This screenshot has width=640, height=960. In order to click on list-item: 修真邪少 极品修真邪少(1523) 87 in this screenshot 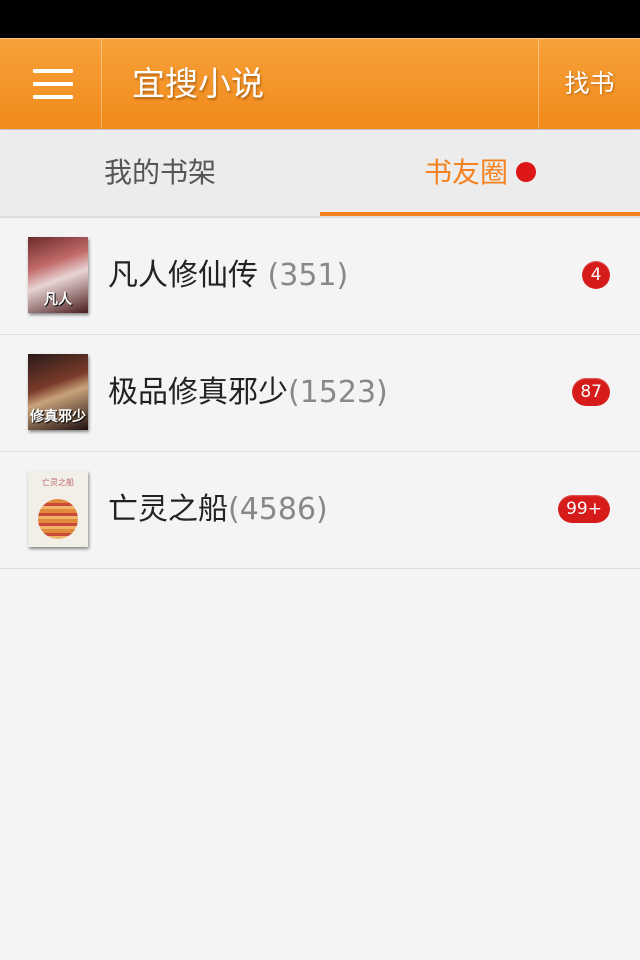, I will do `click(320, 393)`.